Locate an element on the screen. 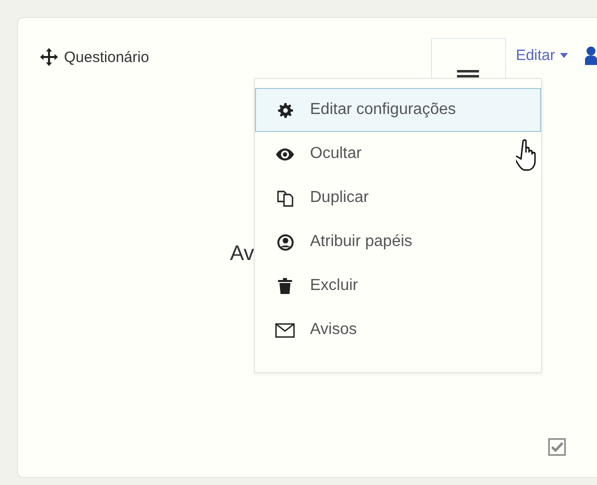  user-circle-icon is located at coordinates (285, 242).